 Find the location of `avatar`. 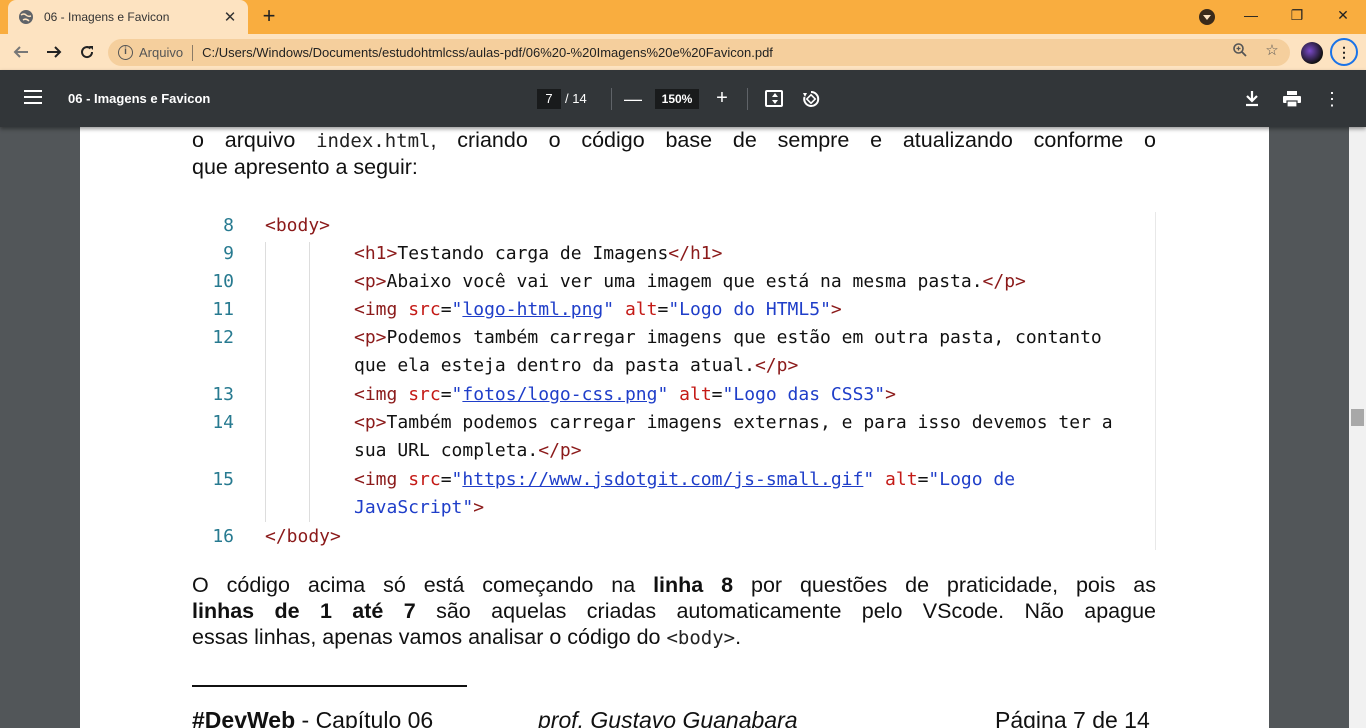

avatar is located at coordinates (1312, 53).